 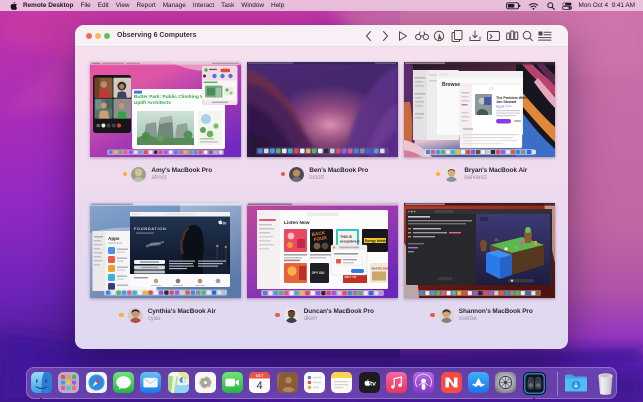 What do you see at coordinates (260, 386) in the screenshot?
I see `svg-text: 4` at bounding box center [260, 386].